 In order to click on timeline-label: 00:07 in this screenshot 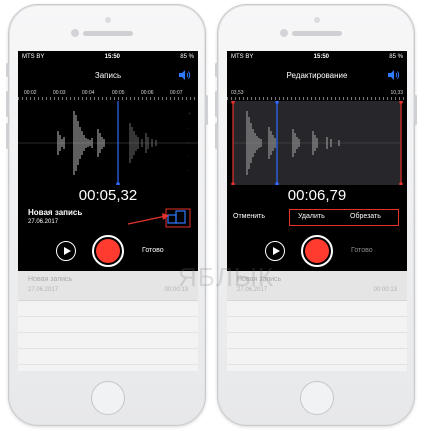, I will do `click(176, 93)`.